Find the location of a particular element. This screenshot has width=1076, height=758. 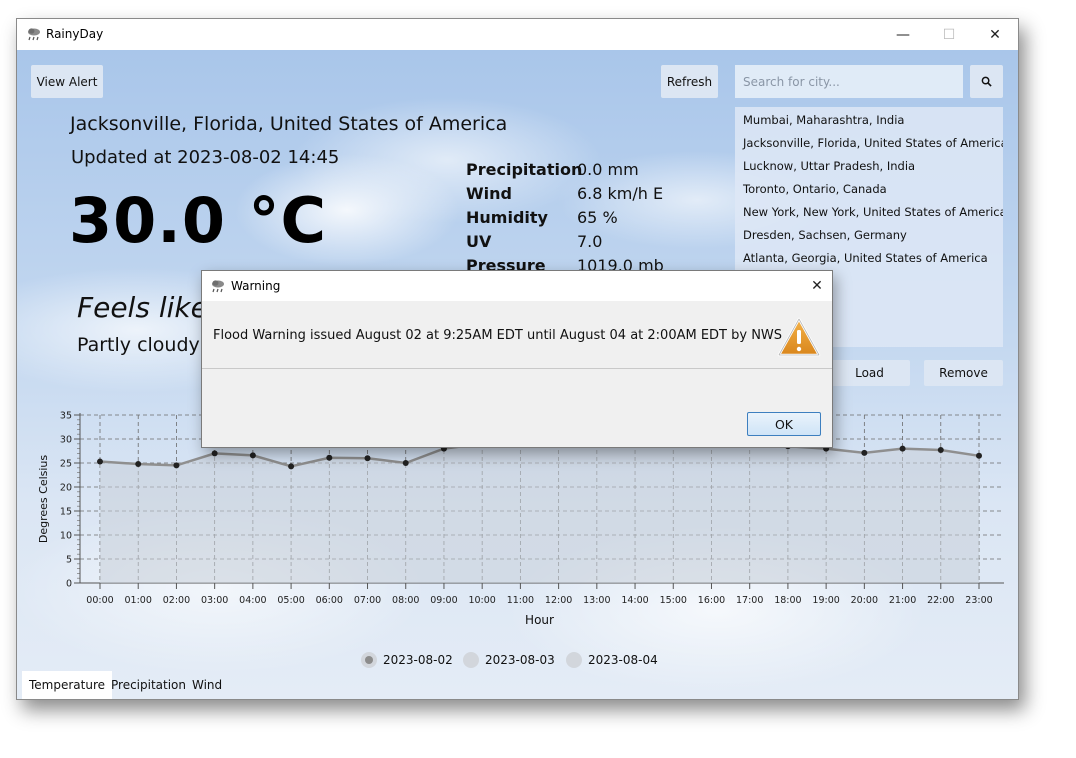

x-tick-label: 19:00 is located at coordinates (825, 600).